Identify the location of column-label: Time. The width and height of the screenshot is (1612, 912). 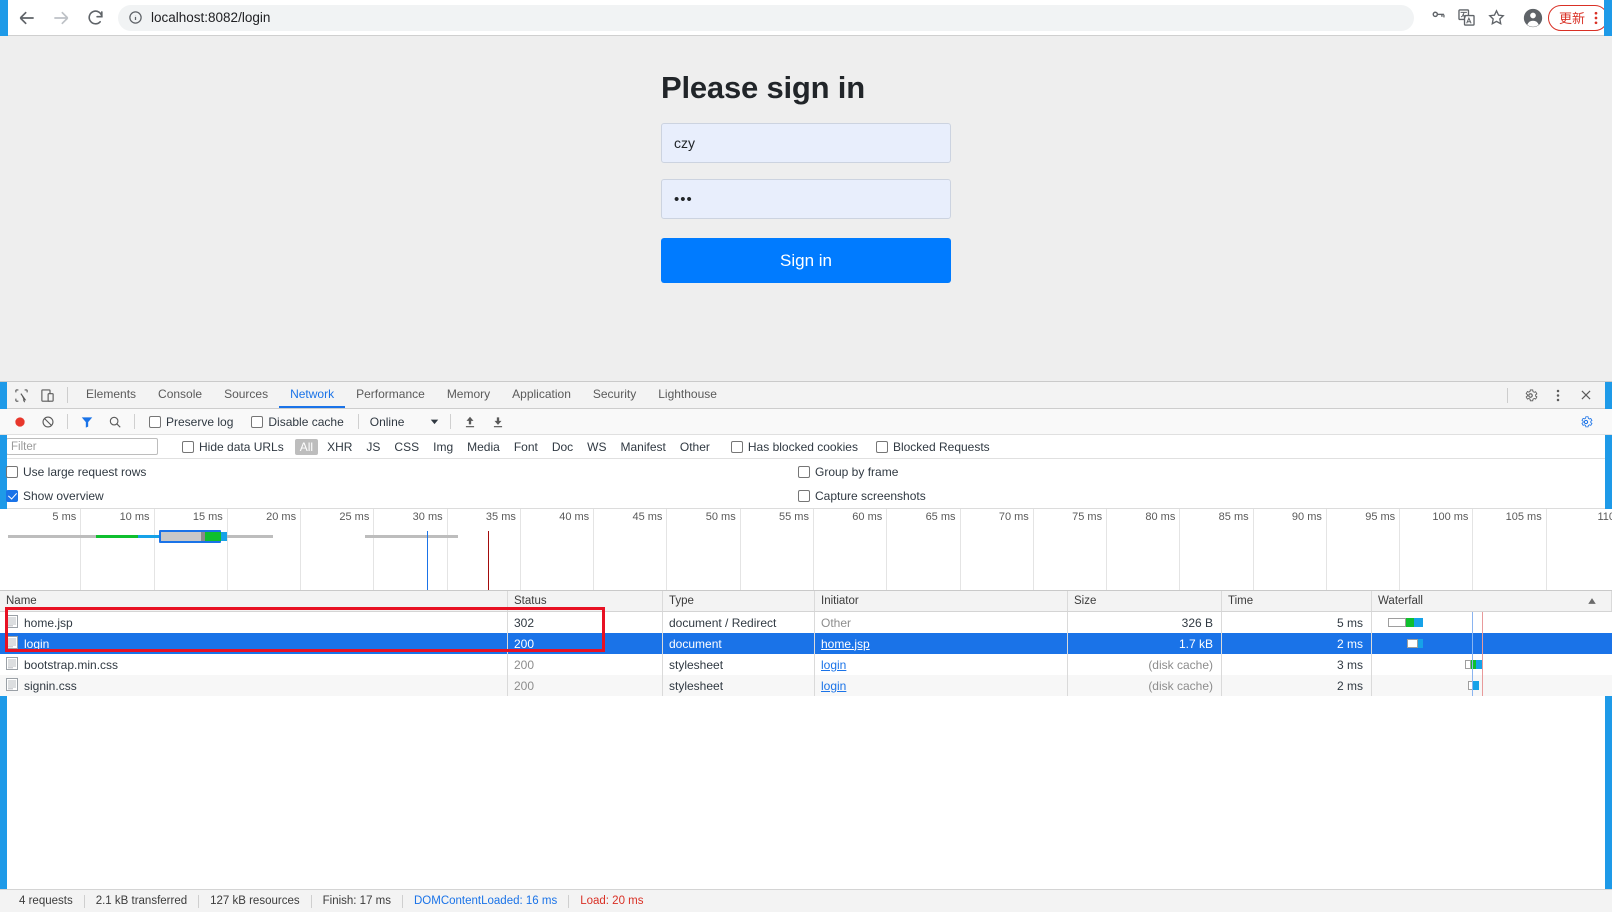
(1241, 601).